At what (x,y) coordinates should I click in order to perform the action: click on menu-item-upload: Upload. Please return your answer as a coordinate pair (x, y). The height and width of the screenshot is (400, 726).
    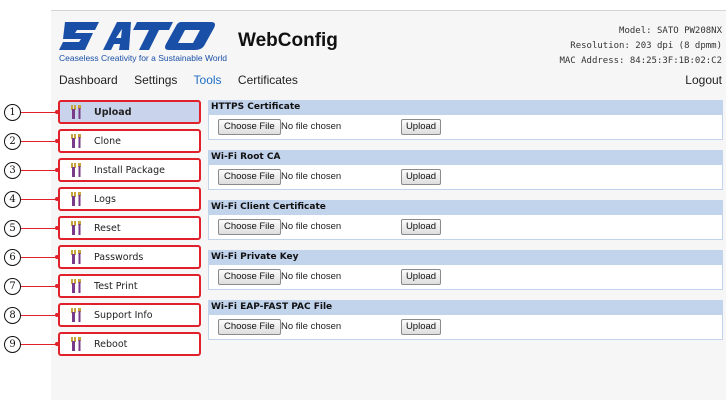
    Looking at the image, I should click on (129, 112).